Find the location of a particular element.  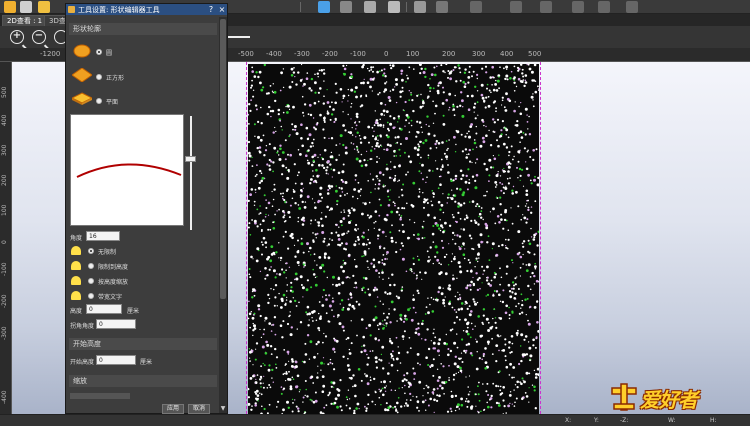

help-button: ? is located at coordinates (211, 9).